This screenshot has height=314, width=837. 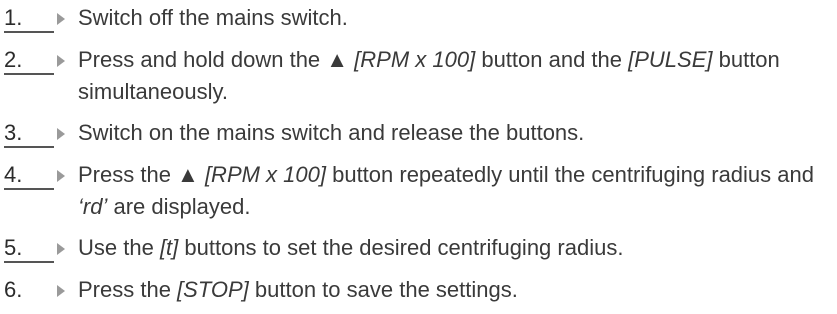 I want to click on step-text: Switch off the mains switch., so click(x=455, y=18).